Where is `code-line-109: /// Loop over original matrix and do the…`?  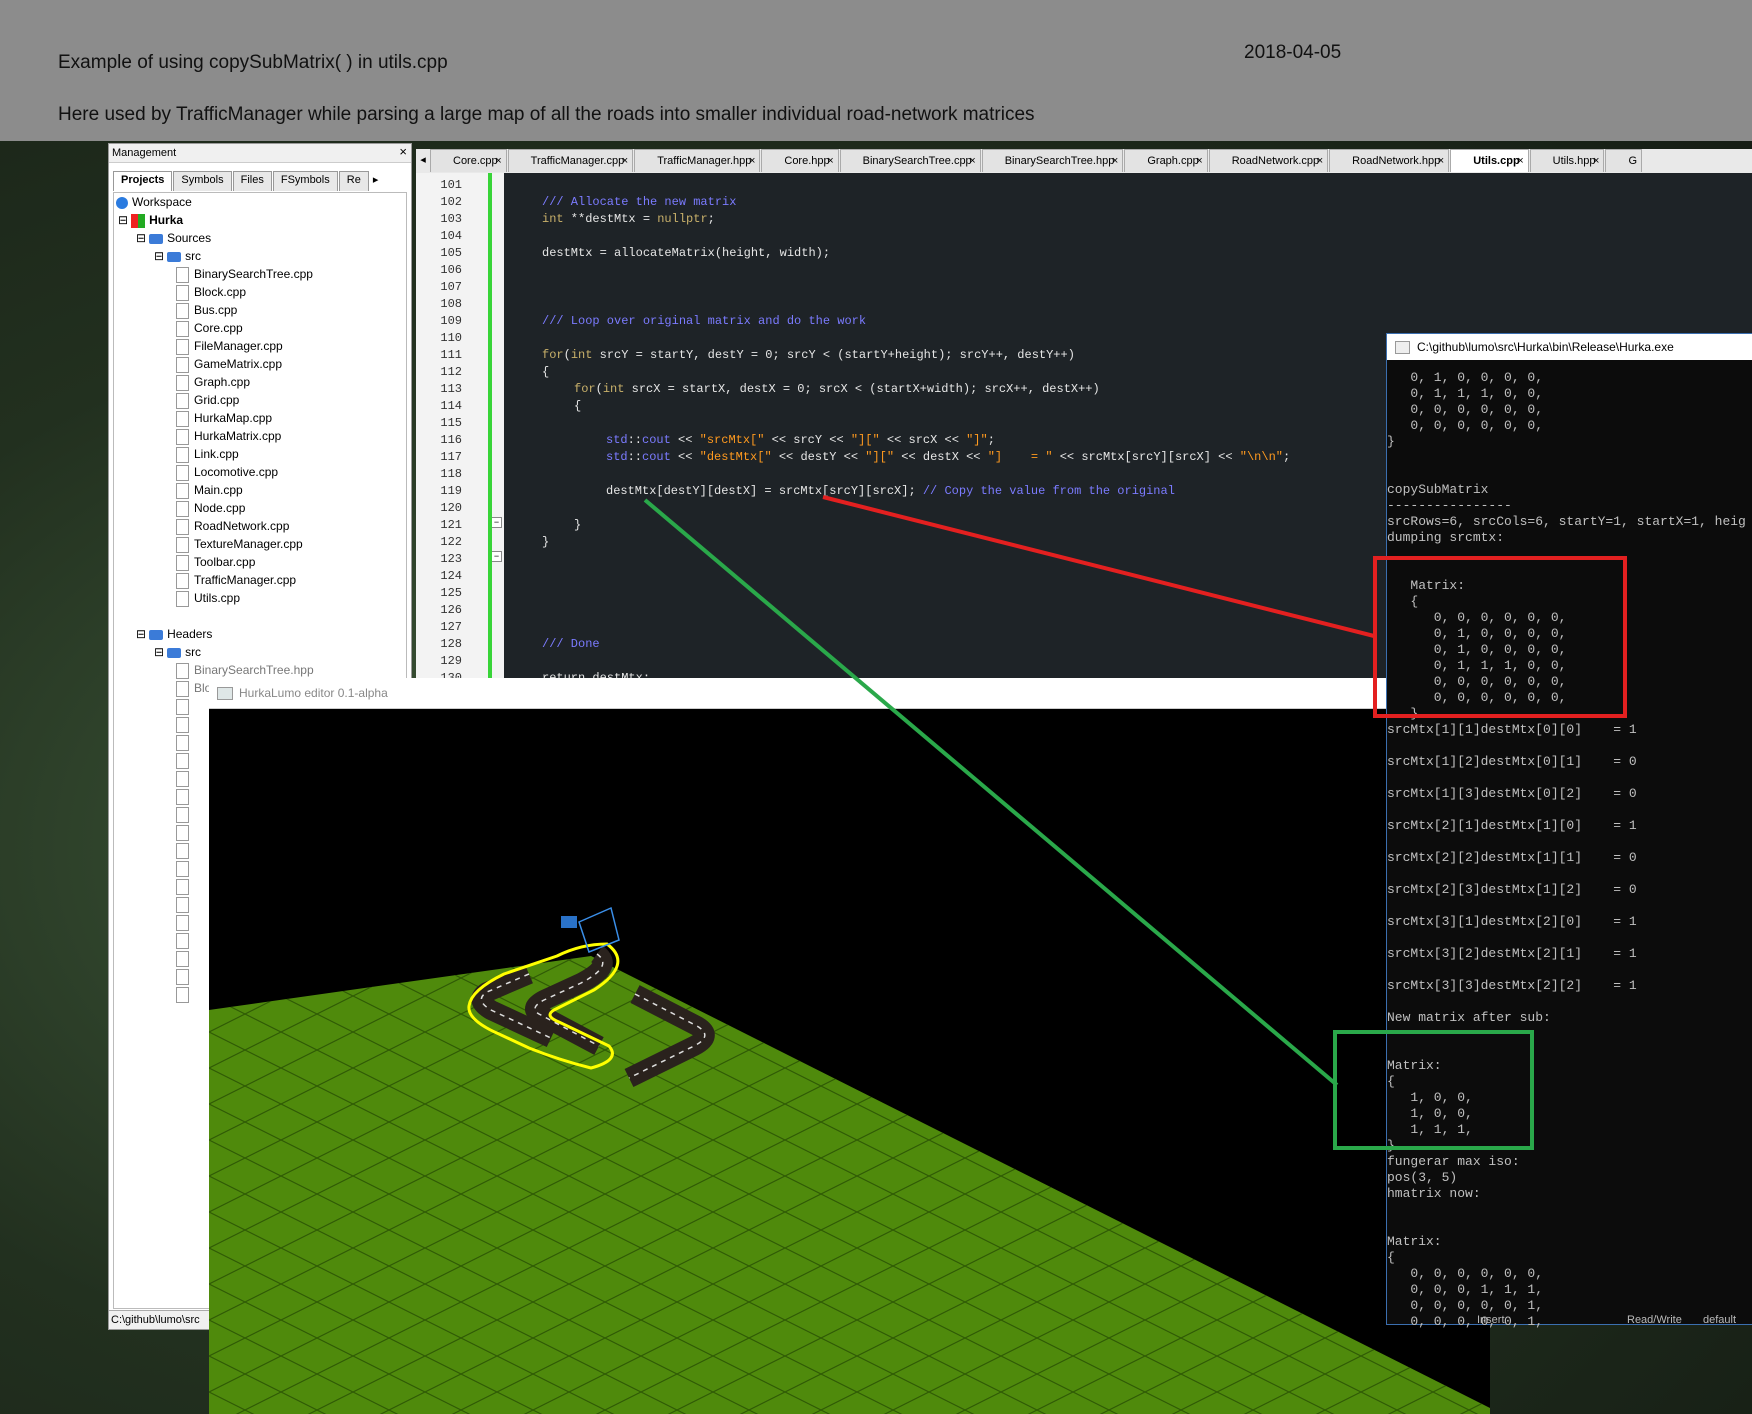 code-line-109: /// Loop over original matrix and do the… is located at coordinates (704, 321).